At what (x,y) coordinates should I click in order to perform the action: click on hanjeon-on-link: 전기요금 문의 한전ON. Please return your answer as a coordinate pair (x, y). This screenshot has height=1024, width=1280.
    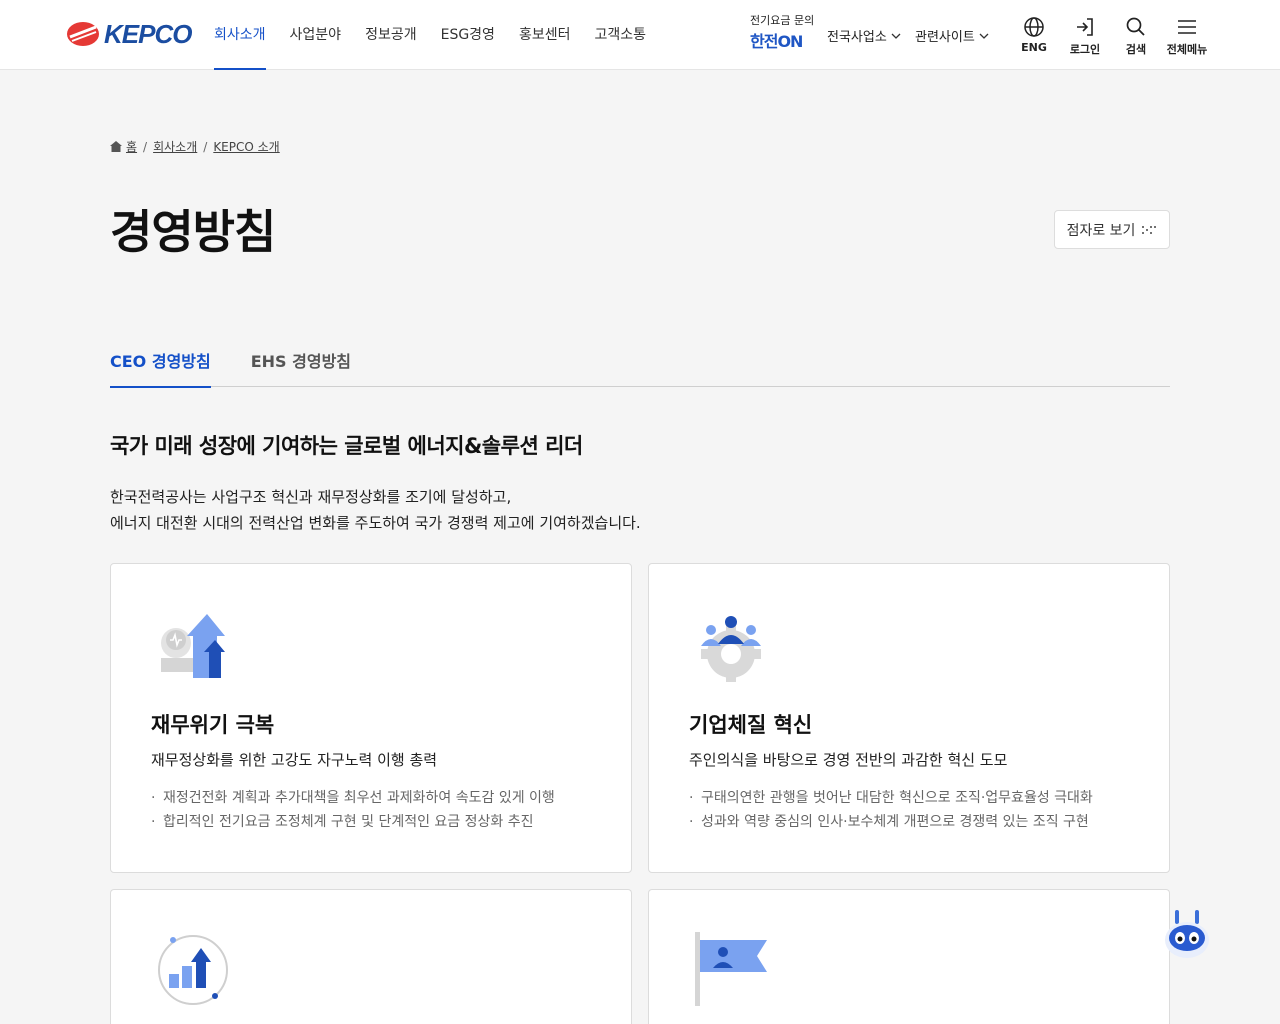
    Looking at the image, I should click on (784, 32).